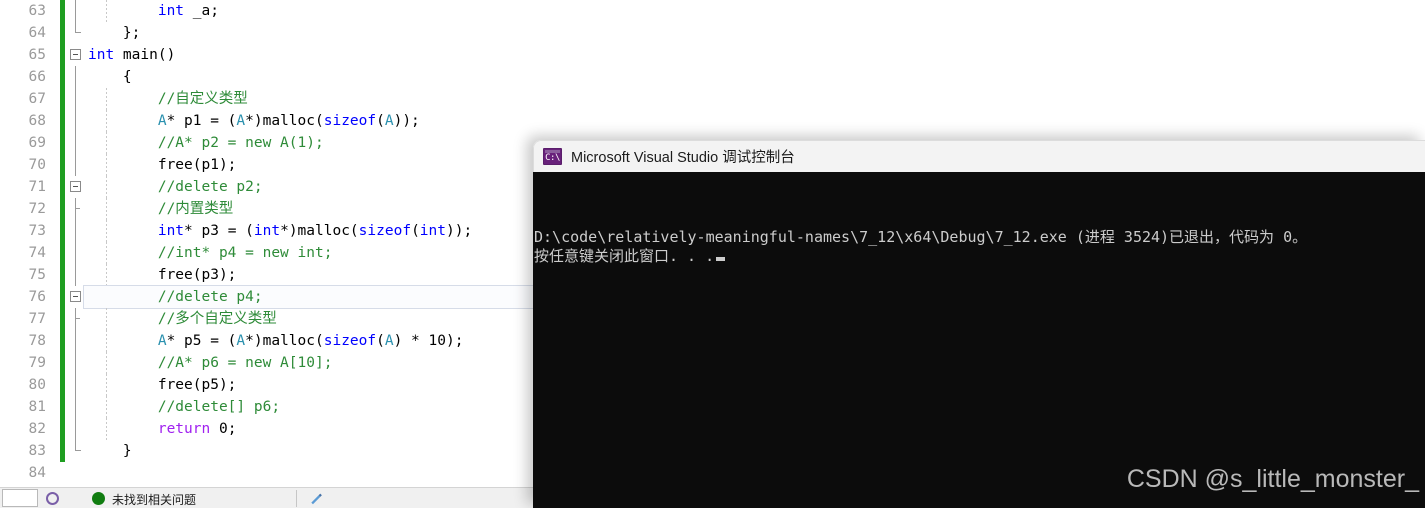  What do you see at coordinates (721, 259) in the screenshot?
I see `block-cursor` at bounding box center [721, 259].